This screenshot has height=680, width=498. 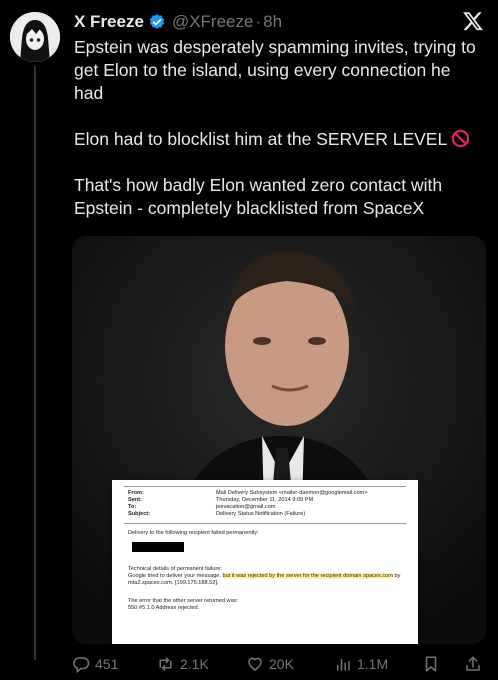 What do you see at coordinates (157, 21) in the screenshot?
I see `verified-badge-icon` at bounding box center [157, 21].